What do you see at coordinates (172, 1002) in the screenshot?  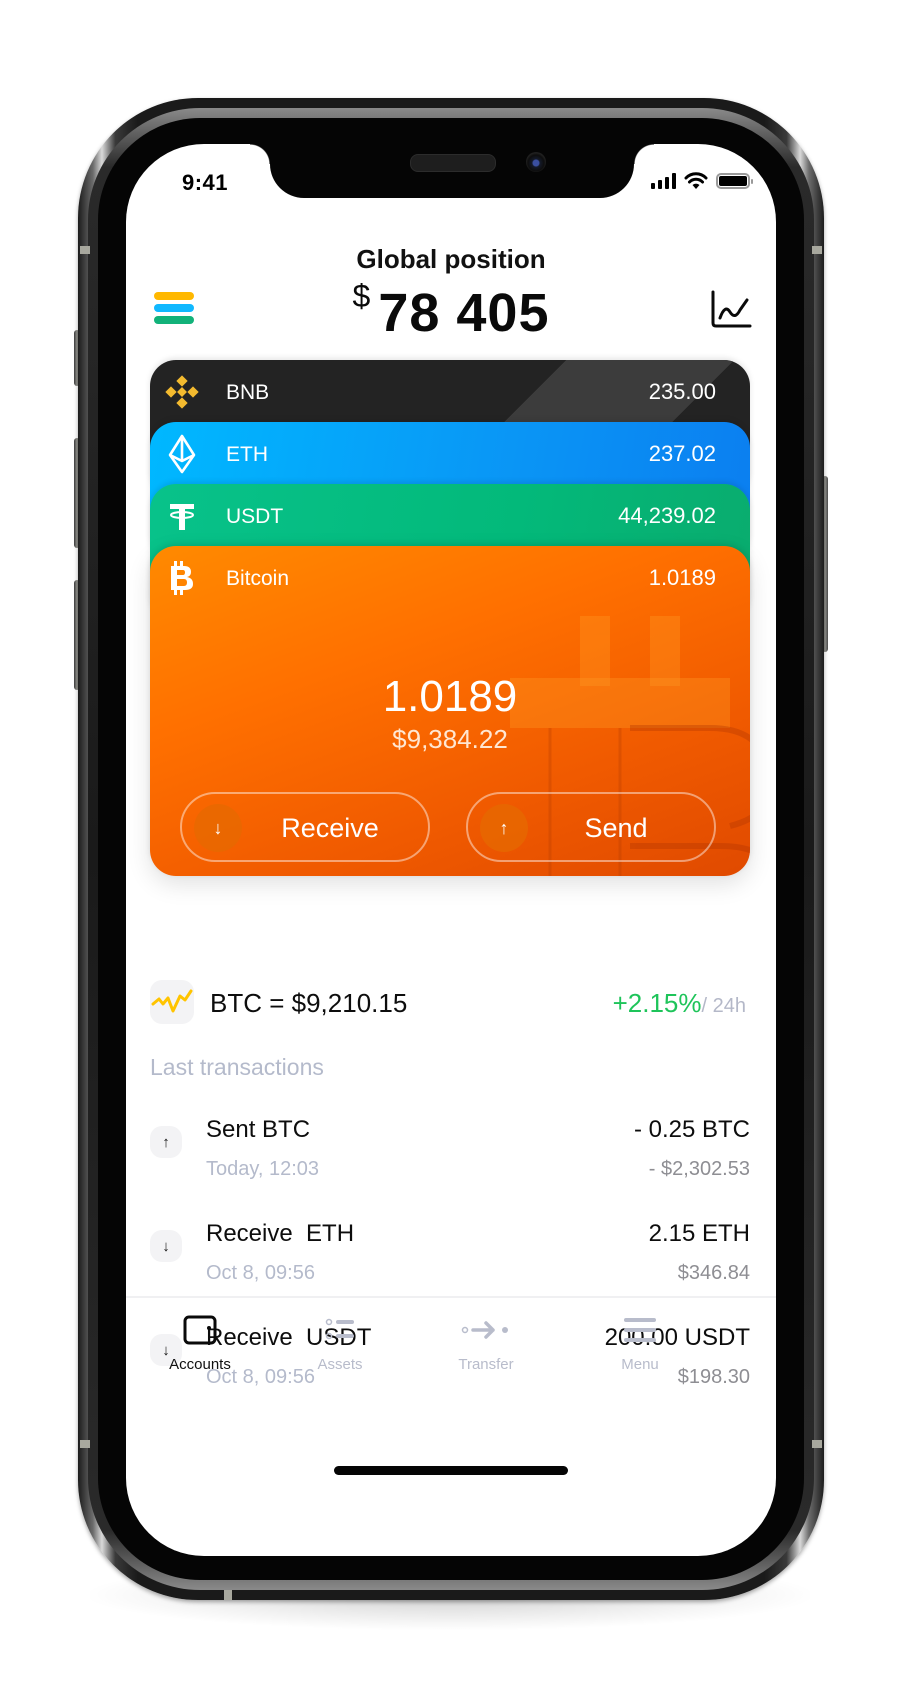 I see `trend-icon` at bounding box center [172, 1002].